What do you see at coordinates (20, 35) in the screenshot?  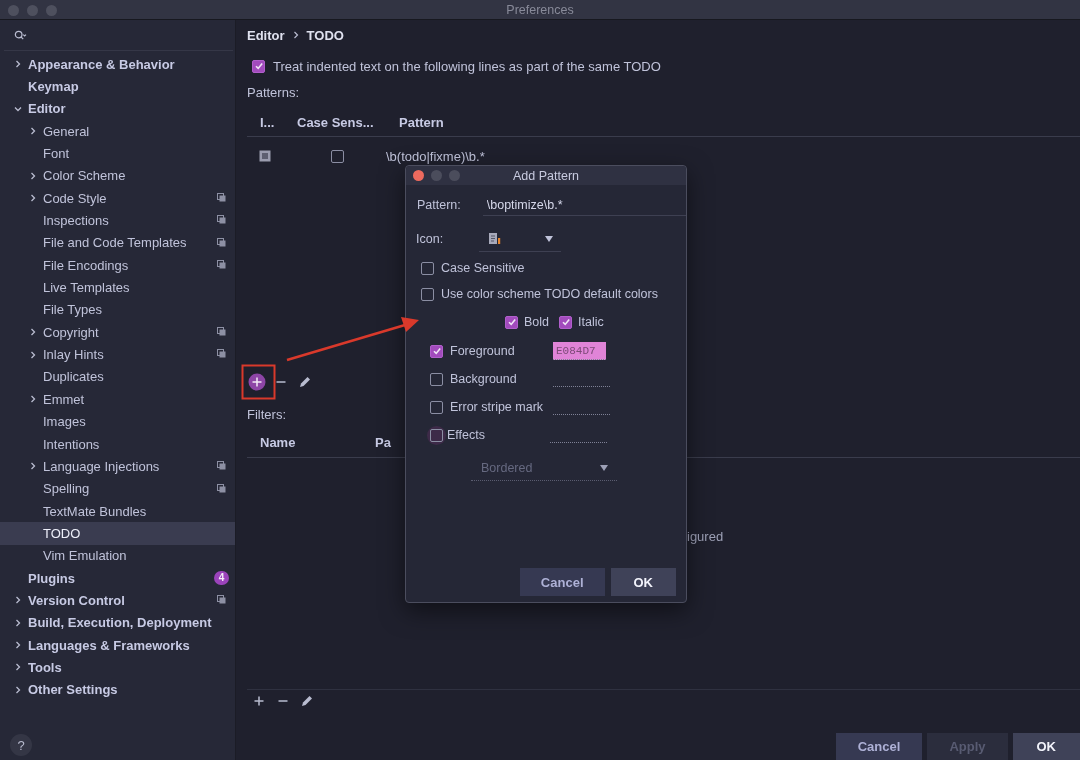 I see `search-icon` at bounding box center [20, 35].